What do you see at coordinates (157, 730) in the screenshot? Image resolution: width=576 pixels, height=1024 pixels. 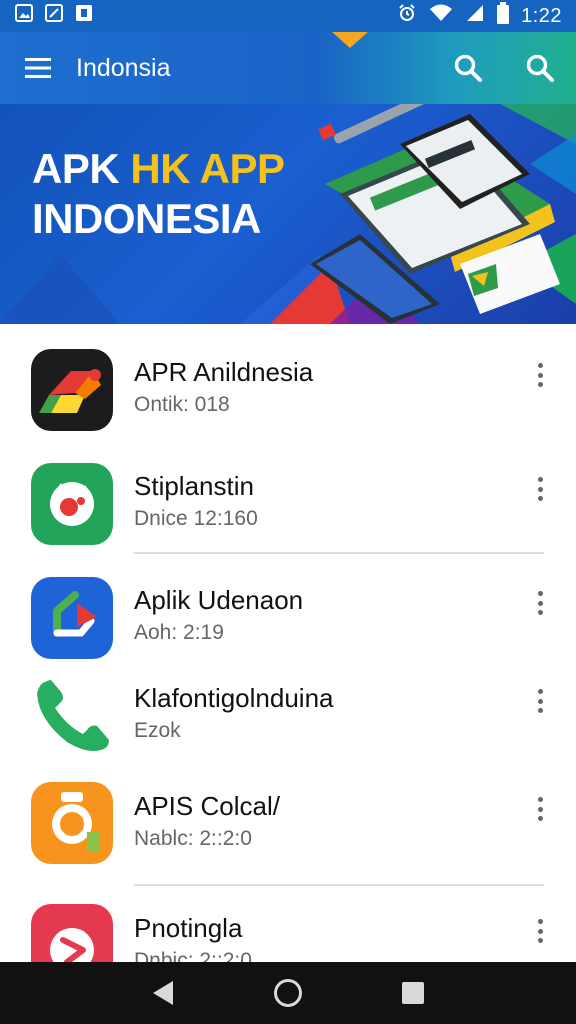 I see `list-item-subtitle: Ezok` at bounding box center [157, 730].